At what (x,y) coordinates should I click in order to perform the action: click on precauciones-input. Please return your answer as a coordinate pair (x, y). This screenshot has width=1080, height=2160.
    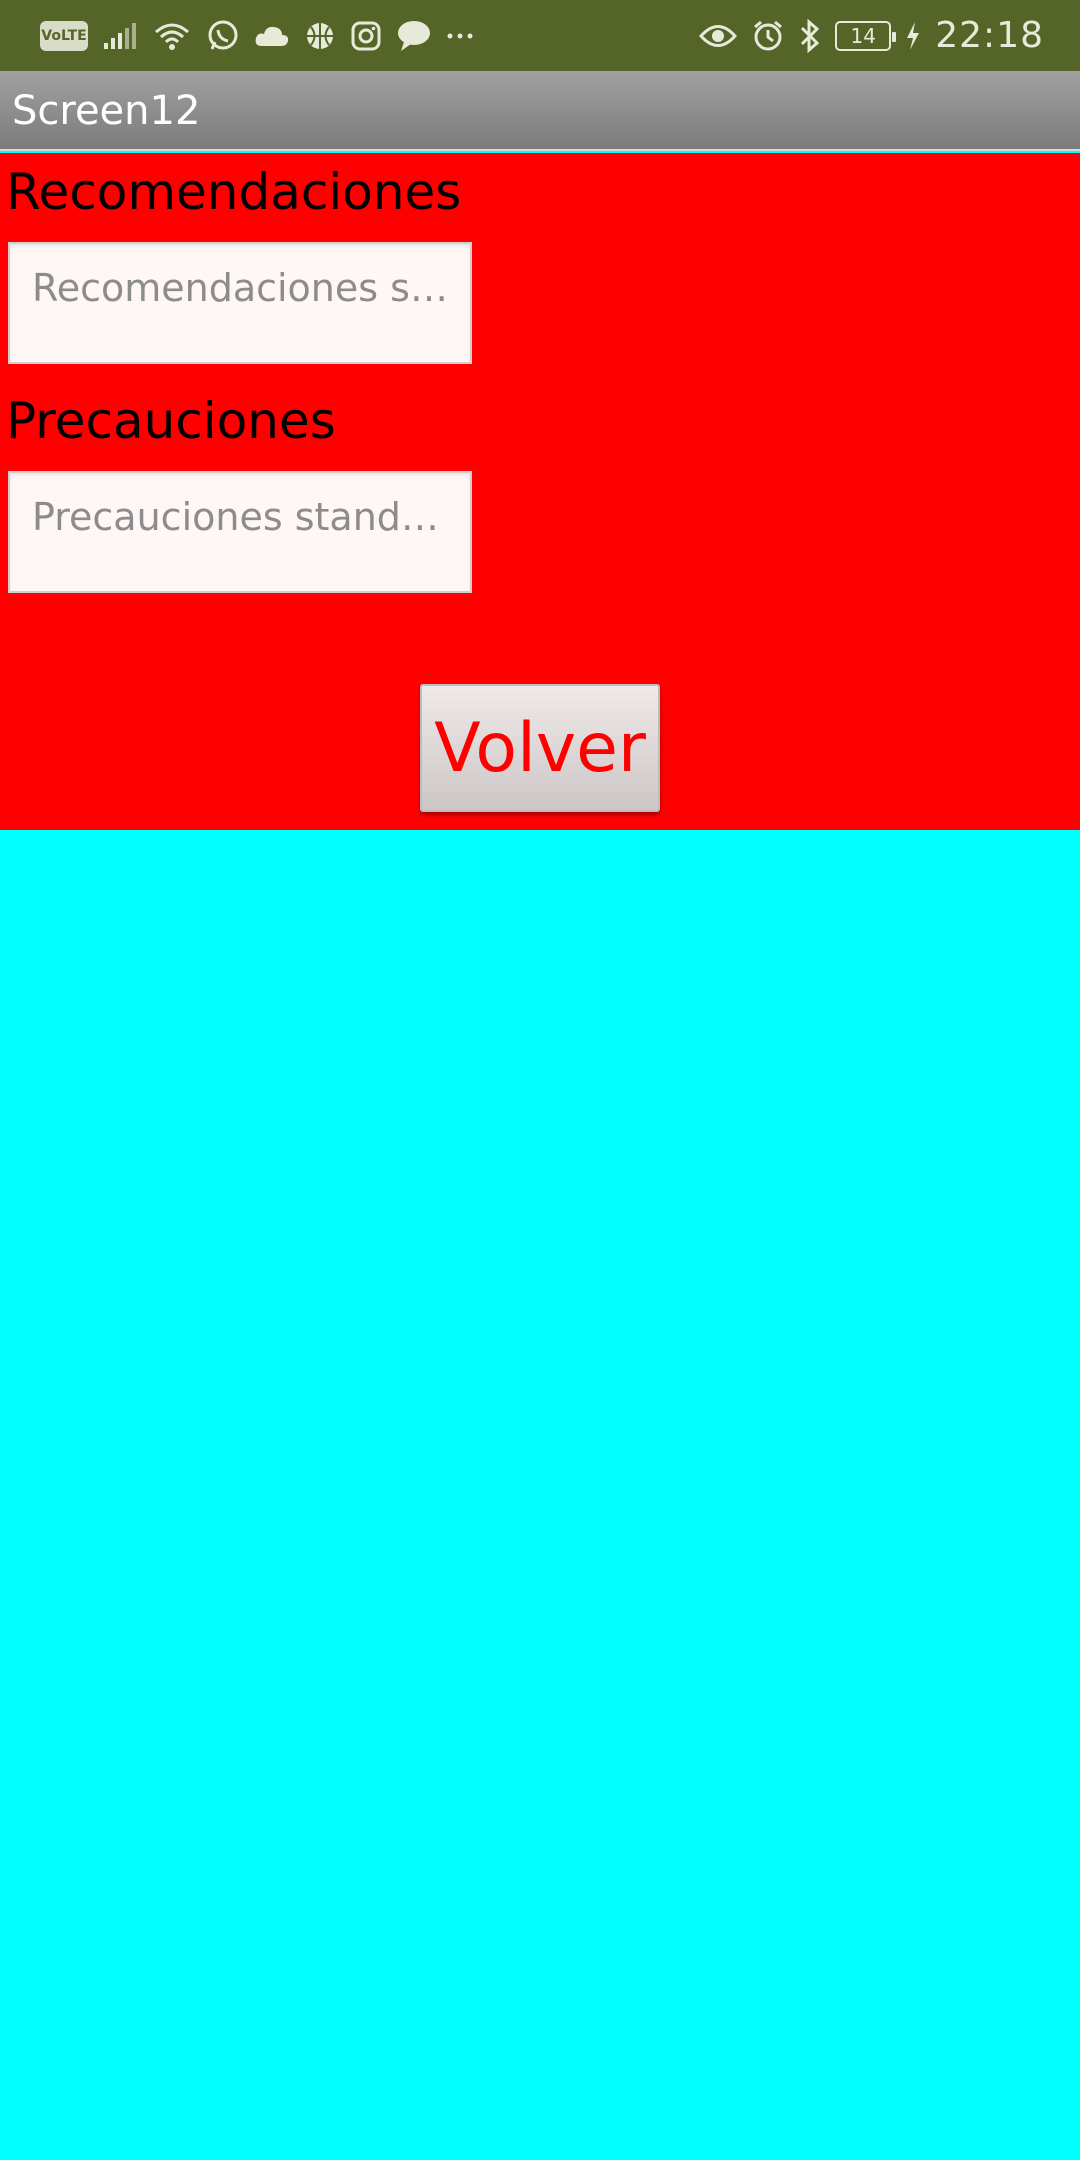
    Looking at the image, I should click on (240, 517).